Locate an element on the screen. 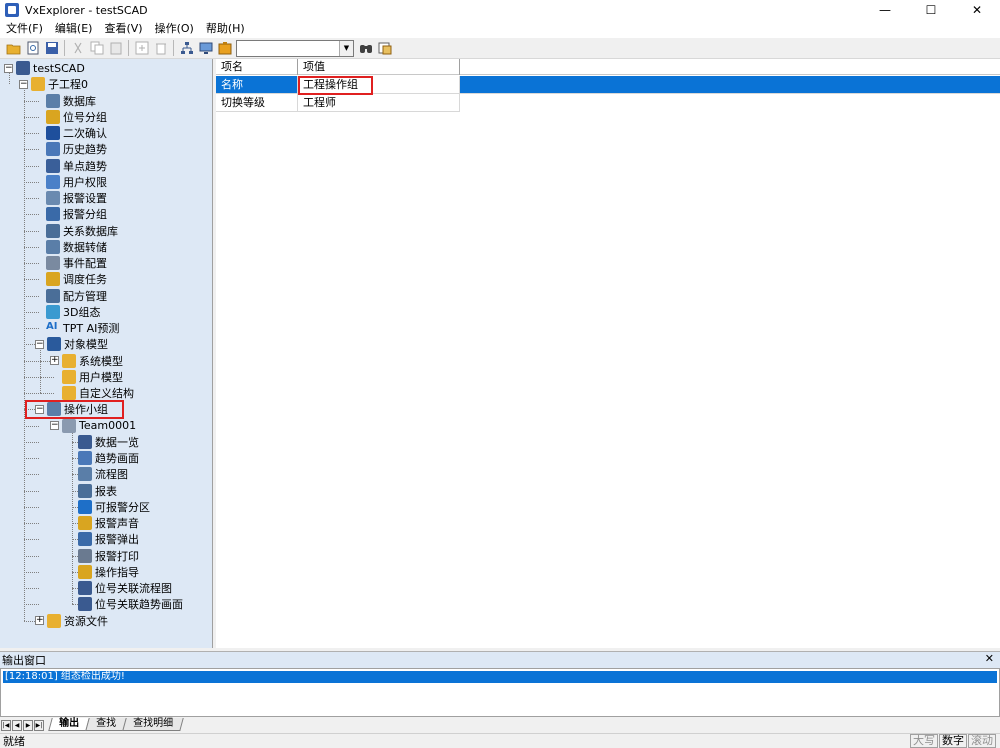 The height and width of the screenshot is (748, 1000). tree-item: 二次确认 is located at coordinates (76, 133).